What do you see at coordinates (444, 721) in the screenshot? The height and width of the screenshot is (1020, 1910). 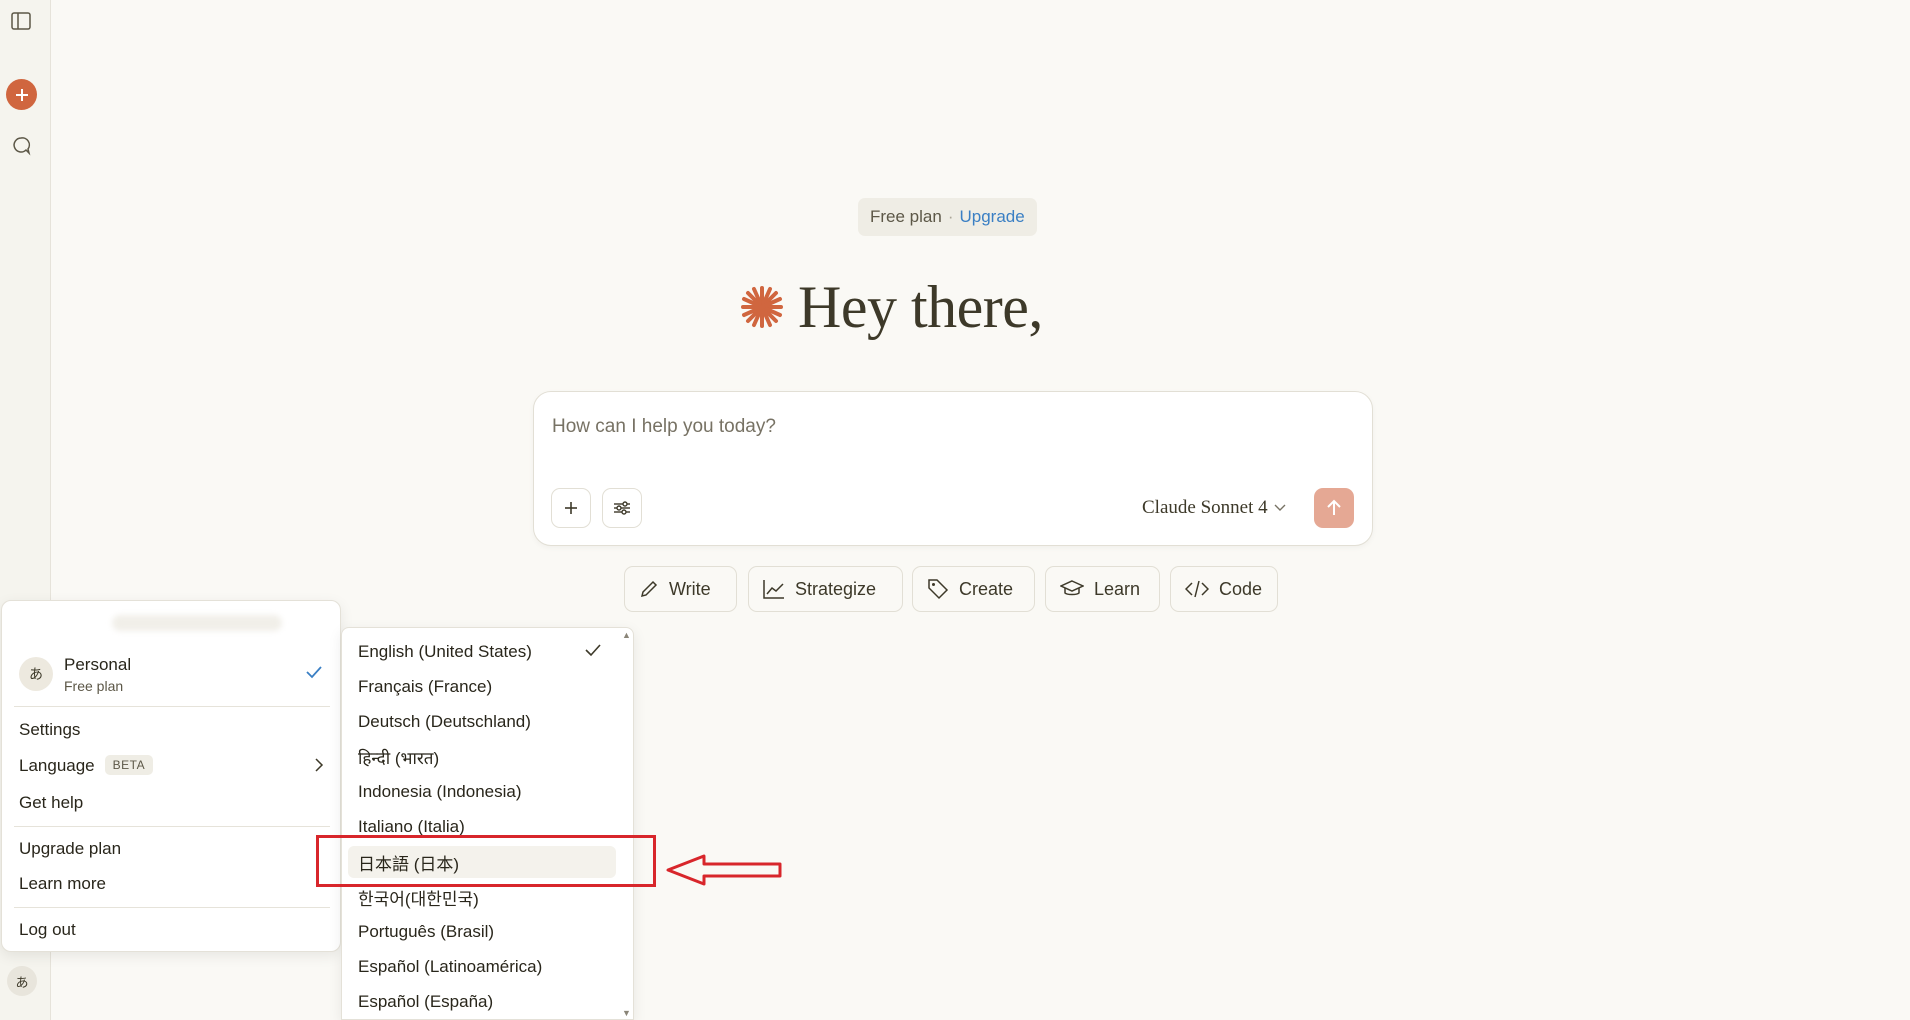 I see `language-option-label: Deutsch (Deutschland)` at bounding box center [444, 721].